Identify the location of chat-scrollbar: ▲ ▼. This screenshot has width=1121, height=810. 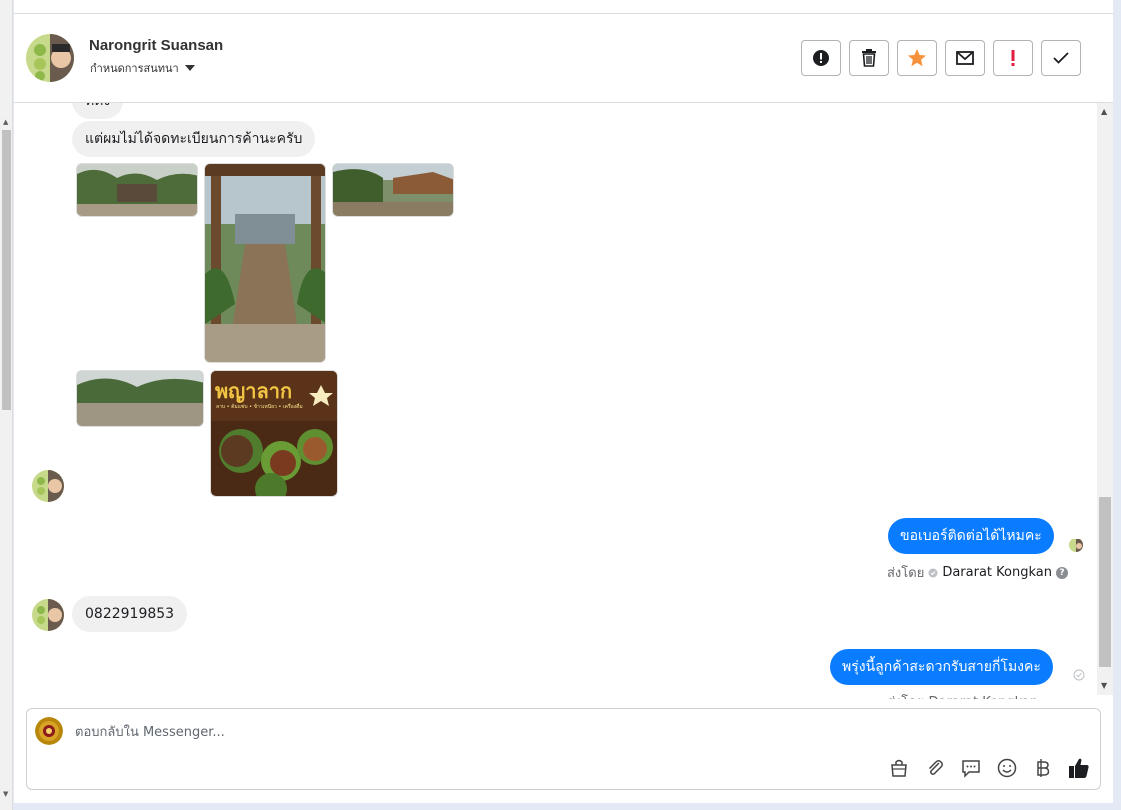
(1105, 399).